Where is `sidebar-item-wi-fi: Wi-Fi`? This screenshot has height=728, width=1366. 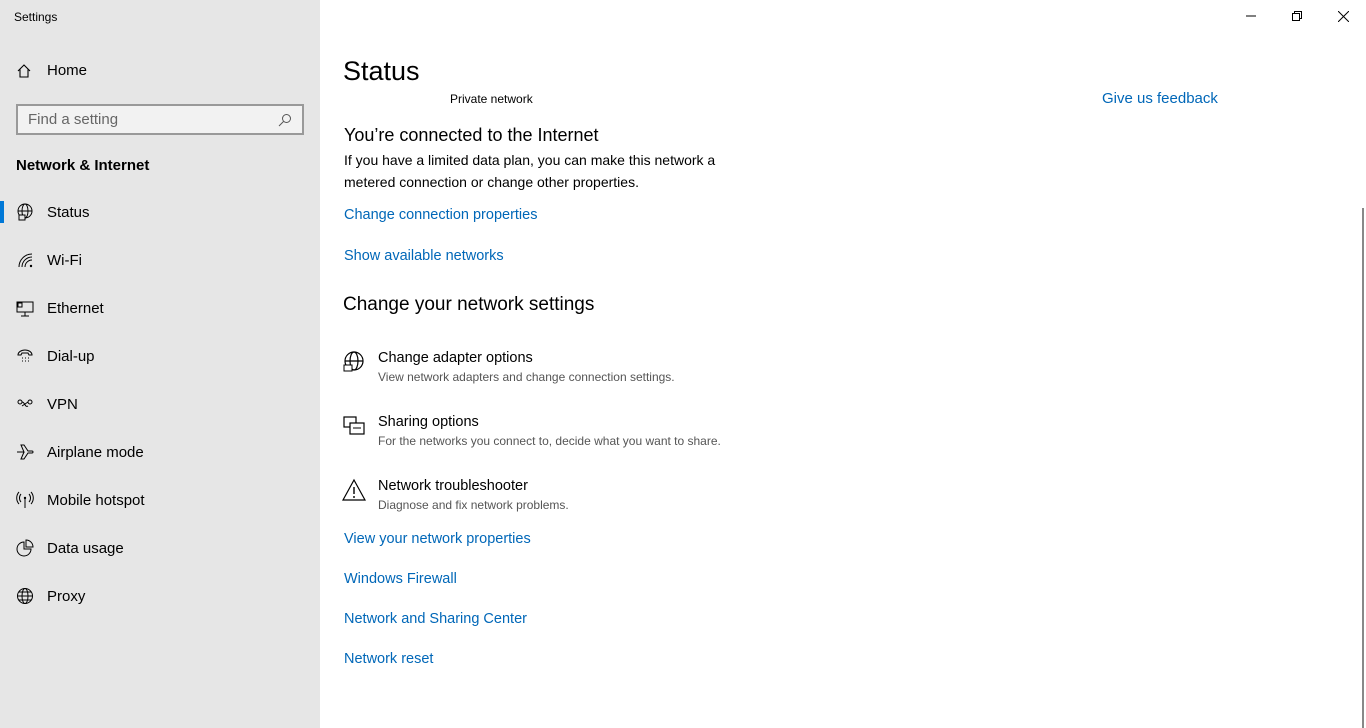 sidebar-item-wi-fi: Wi-Fi is located at coordinates (160, 260).